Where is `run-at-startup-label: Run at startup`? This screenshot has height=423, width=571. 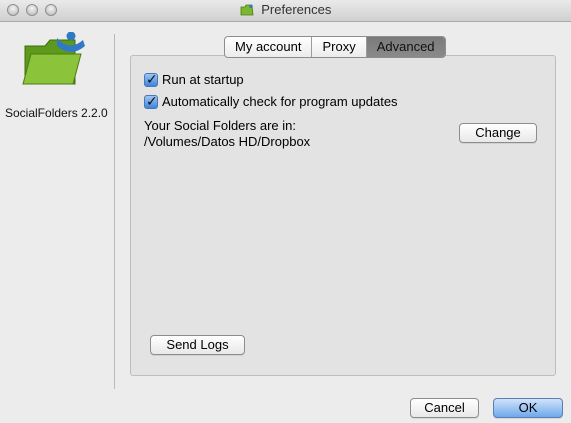 run-at-startup-label: Run at startup is located at coordinates (203, 79).